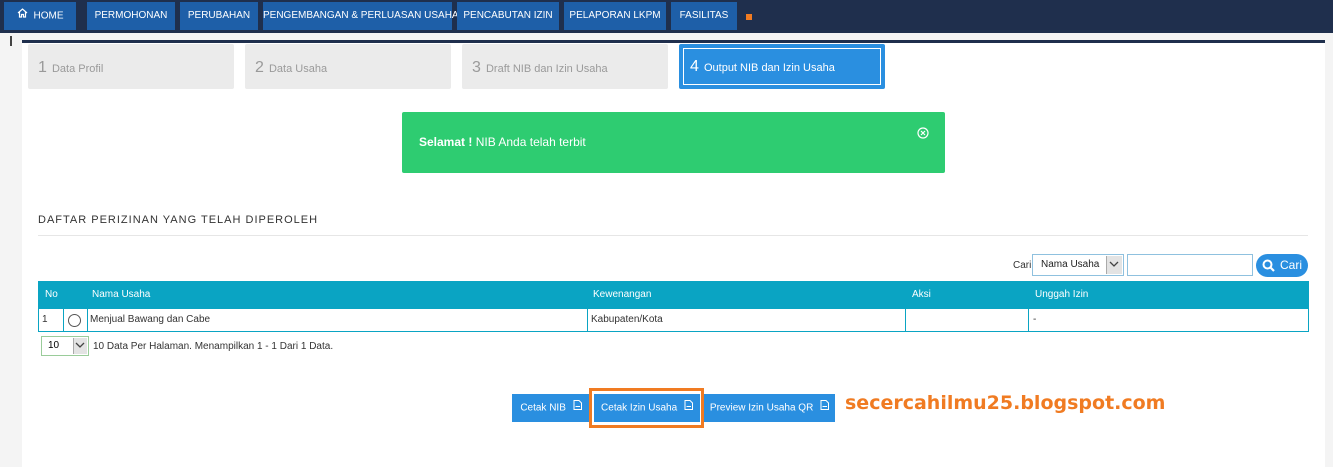 This screenshot has height=467, width=1333. Describe the element at coordinates (476, 67) in the screenshot. I see `step-number: 3` at that location.